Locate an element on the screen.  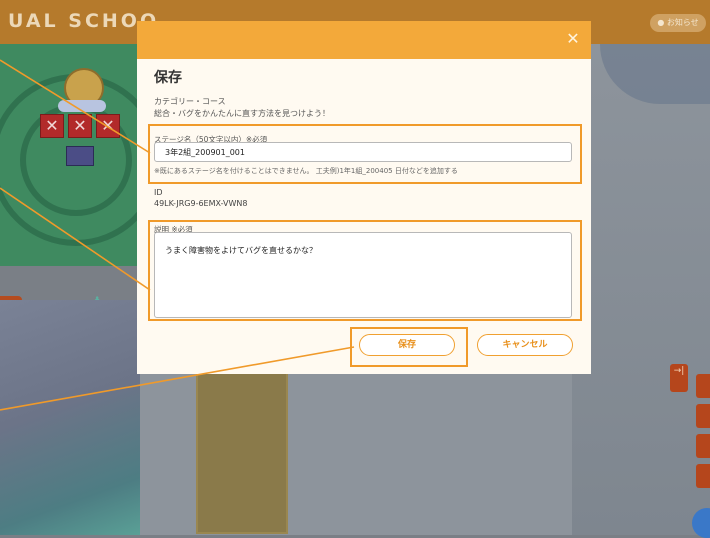
close-icon: ✕ is located at coordinates (573, 39).